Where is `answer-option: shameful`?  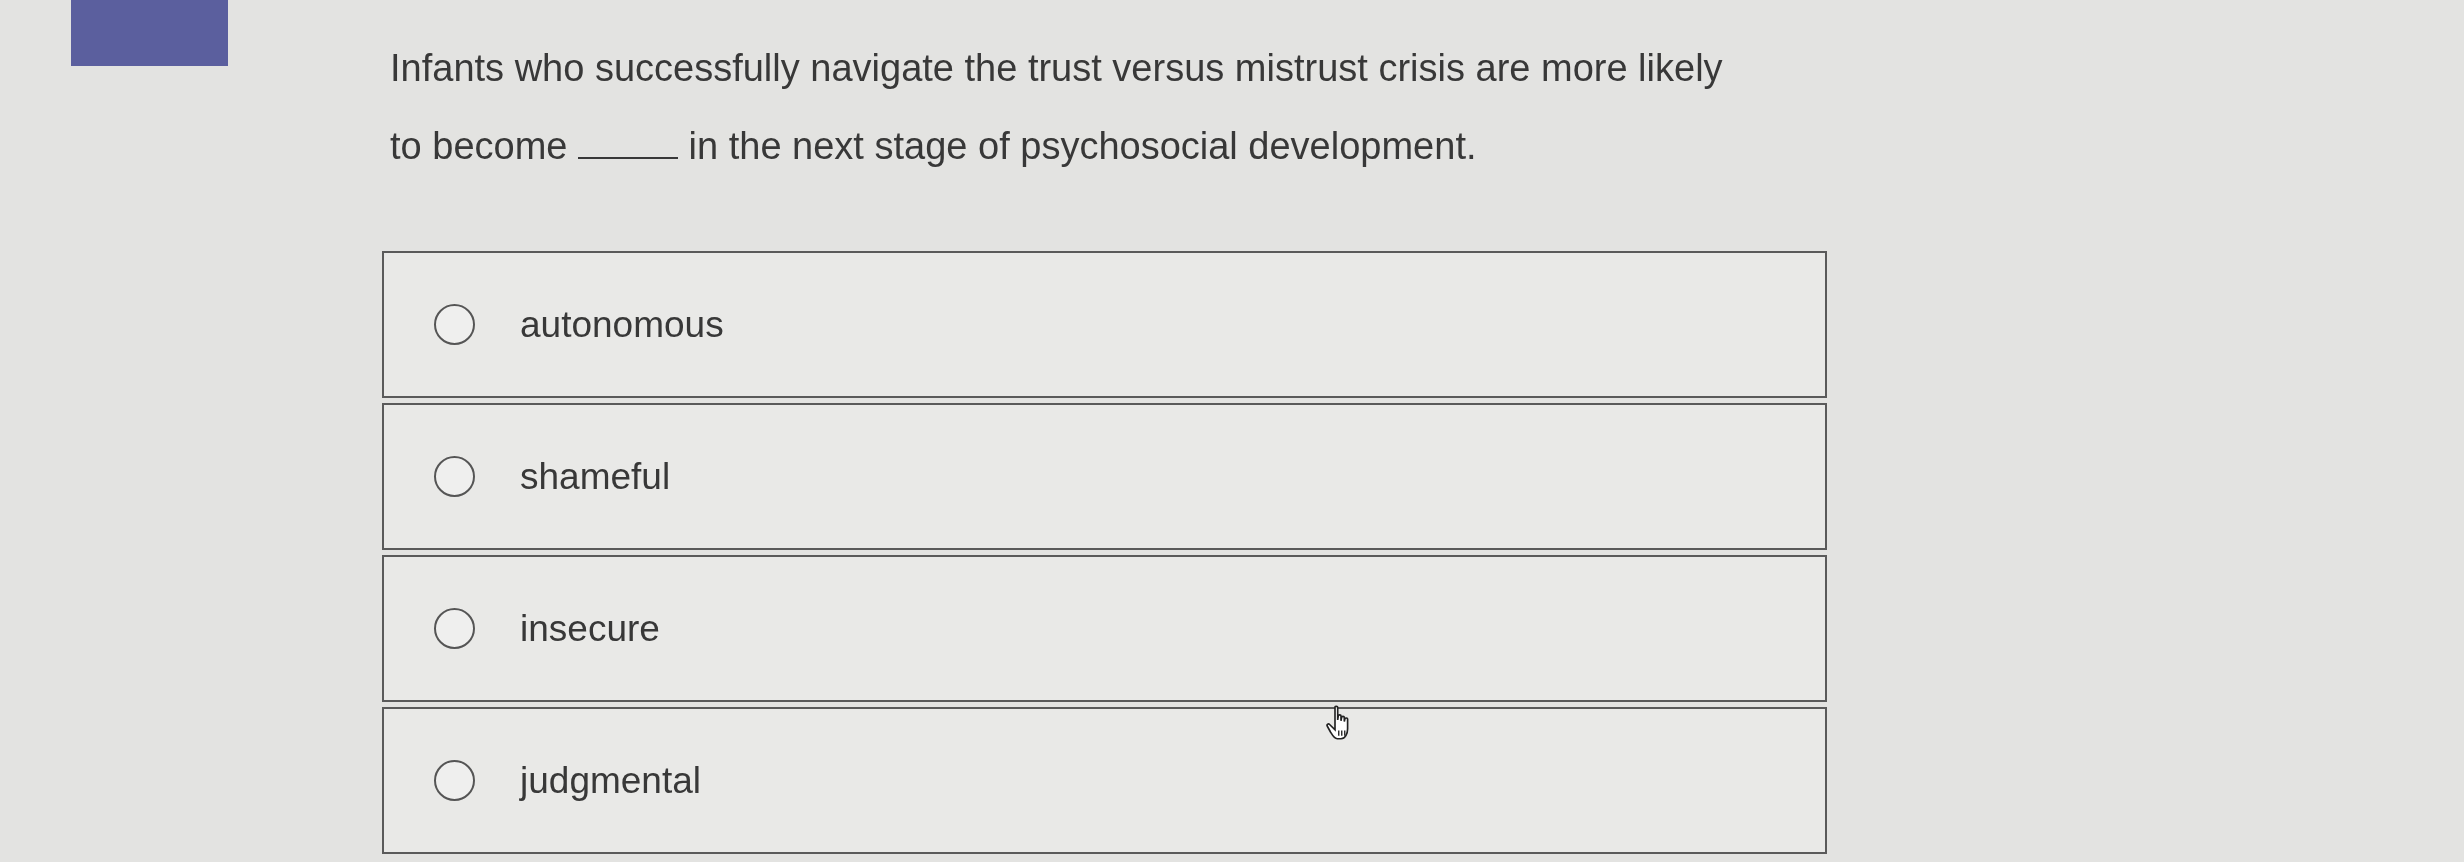
answer-option: shameful is located at coordinates (1104, 476).